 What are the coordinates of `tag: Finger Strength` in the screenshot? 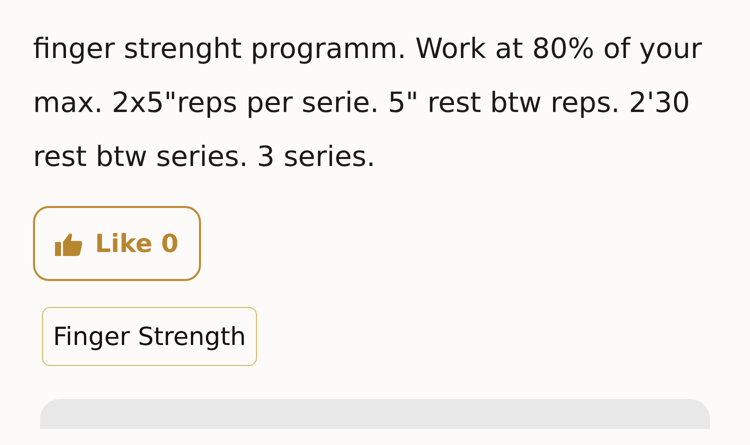 It's located at (149, 336).